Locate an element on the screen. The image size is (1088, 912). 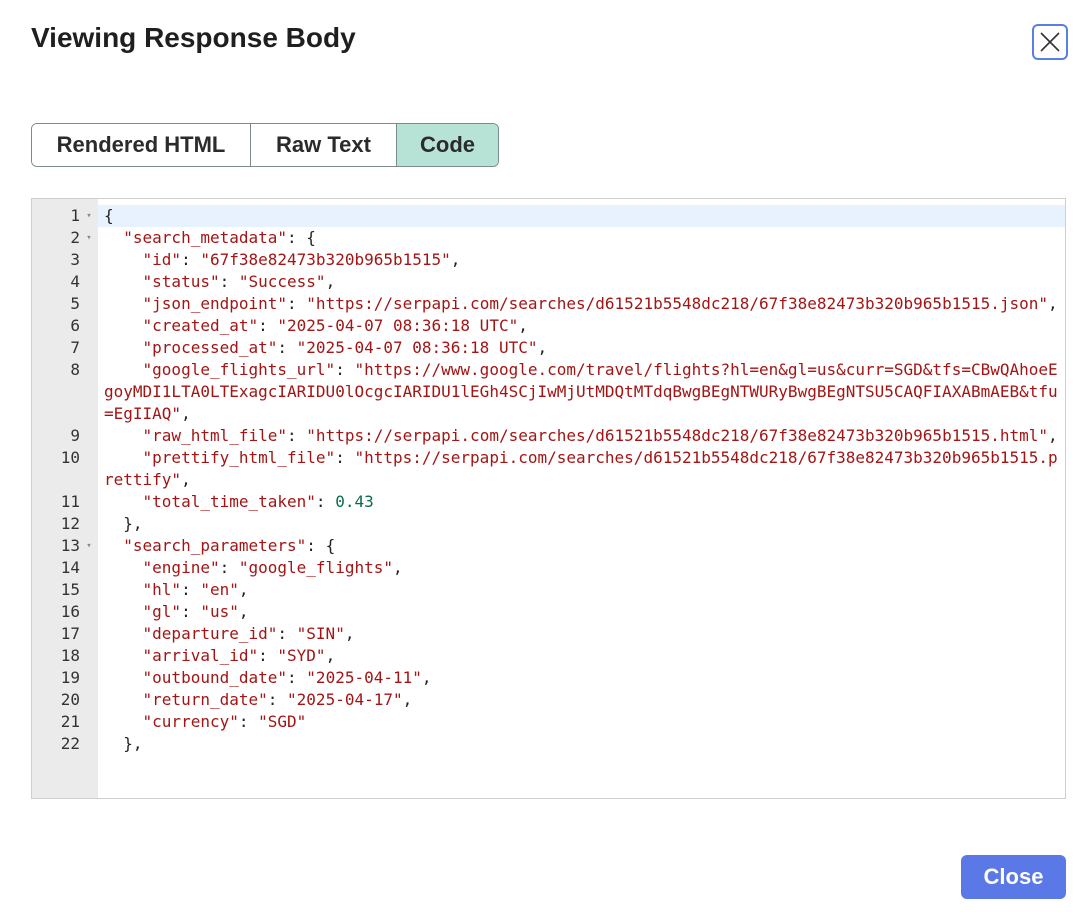
code-text: "created_at": "2025-04-07 08:36:18 UTC", is located at coordinates (581, 326).